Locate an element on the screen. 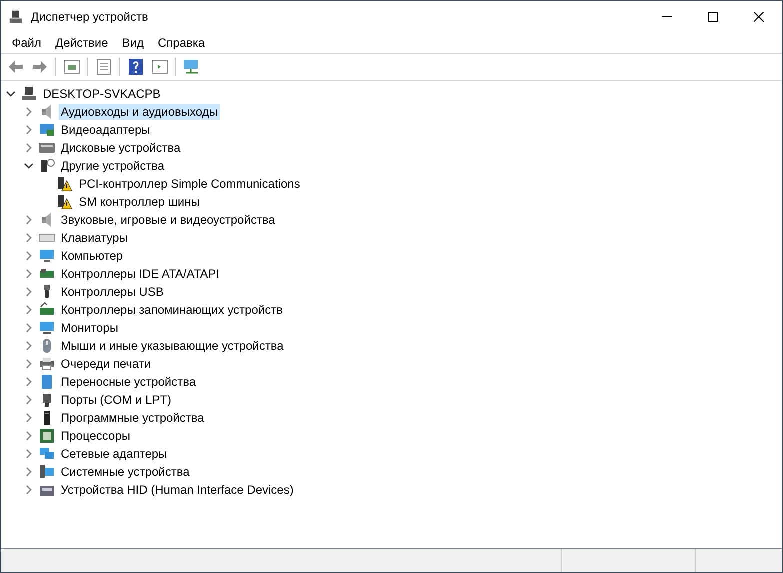  menu-item: Действие is located at coordinates (82, 43).